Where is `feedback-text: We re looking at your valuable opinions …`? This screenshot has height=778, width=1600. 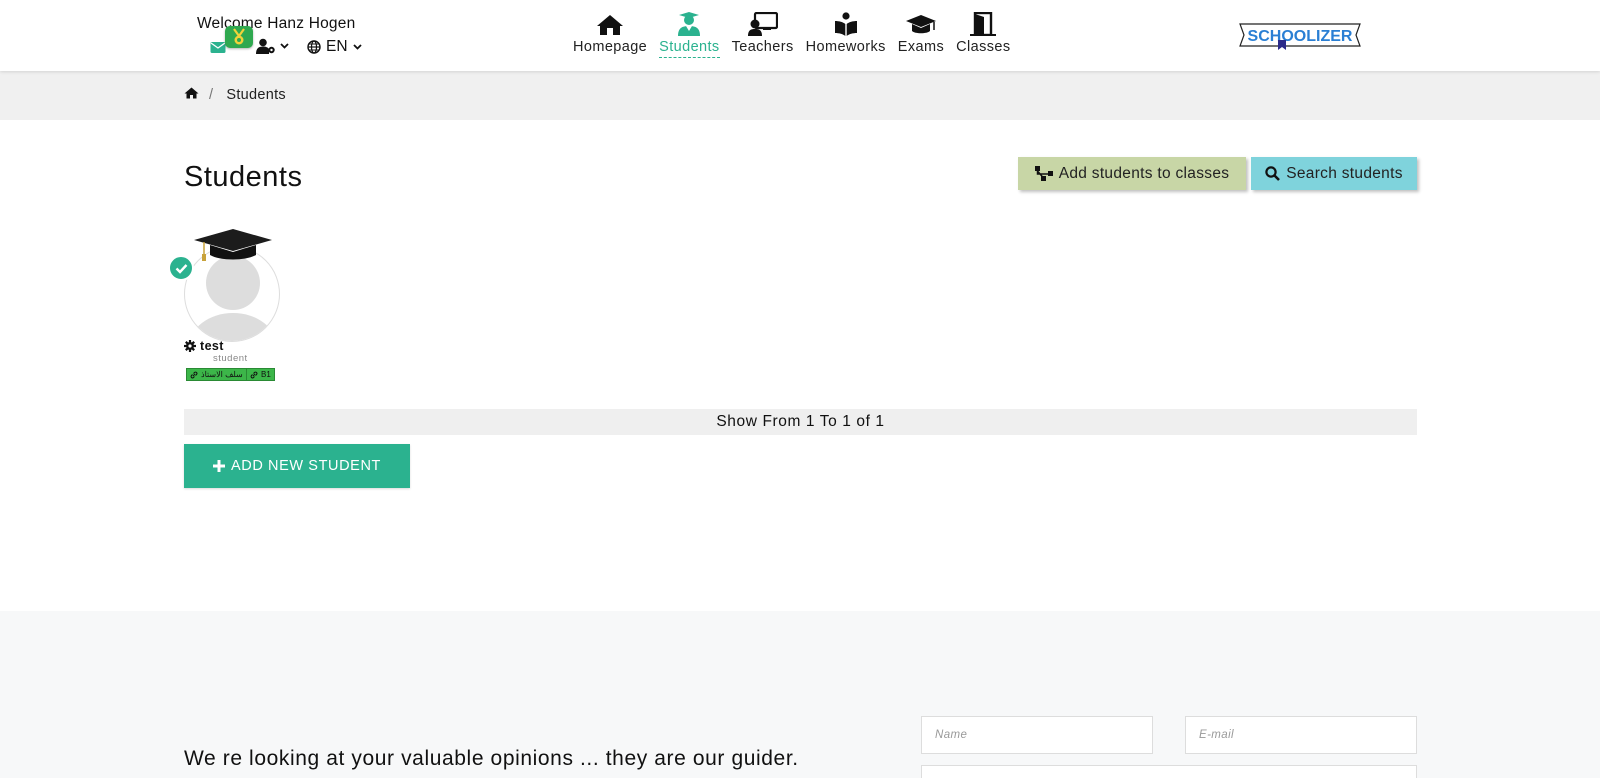
feedback-text: We re looking at your valuable opinions … is located at coordinates (491, 758).